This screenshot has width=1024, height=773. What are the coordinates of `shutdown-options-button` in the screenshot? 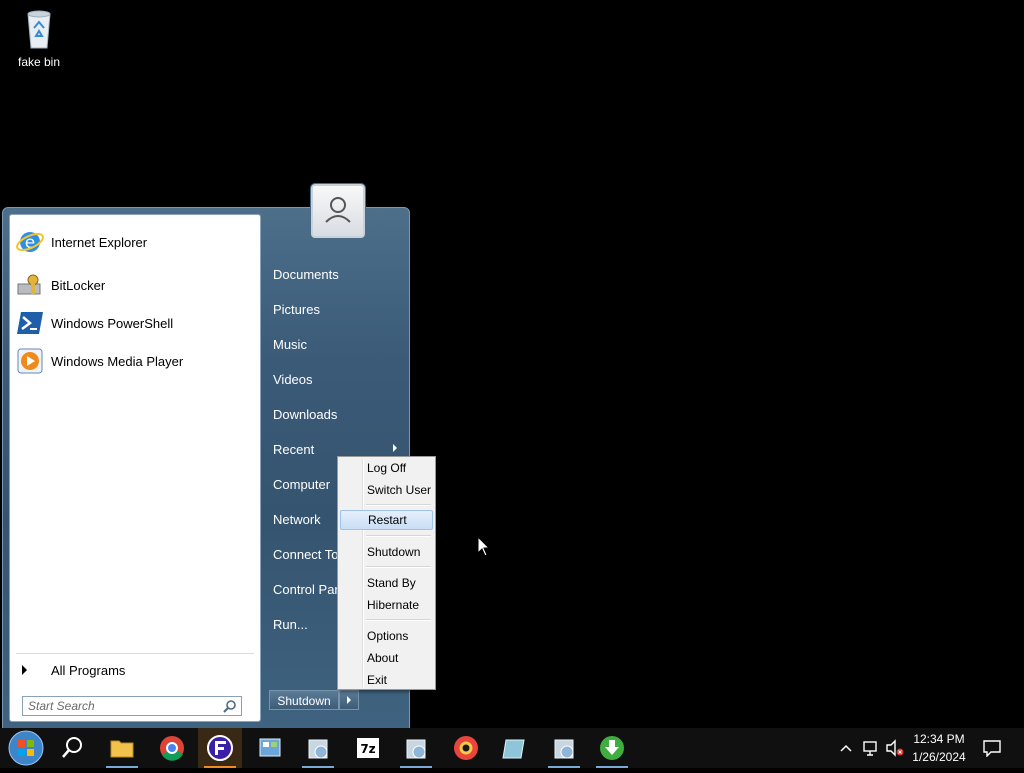 It's located at (349, 700).